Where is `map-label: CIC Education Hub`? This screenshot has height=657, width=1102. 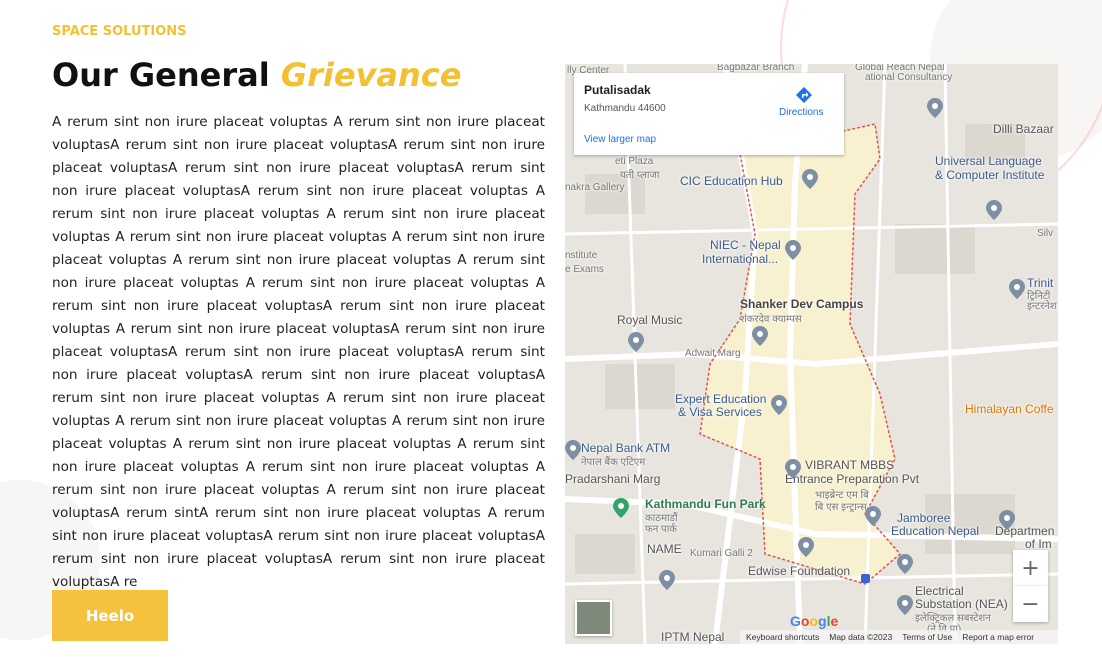 map-label: CIC Education Hub is located at coordinates (731, 181).